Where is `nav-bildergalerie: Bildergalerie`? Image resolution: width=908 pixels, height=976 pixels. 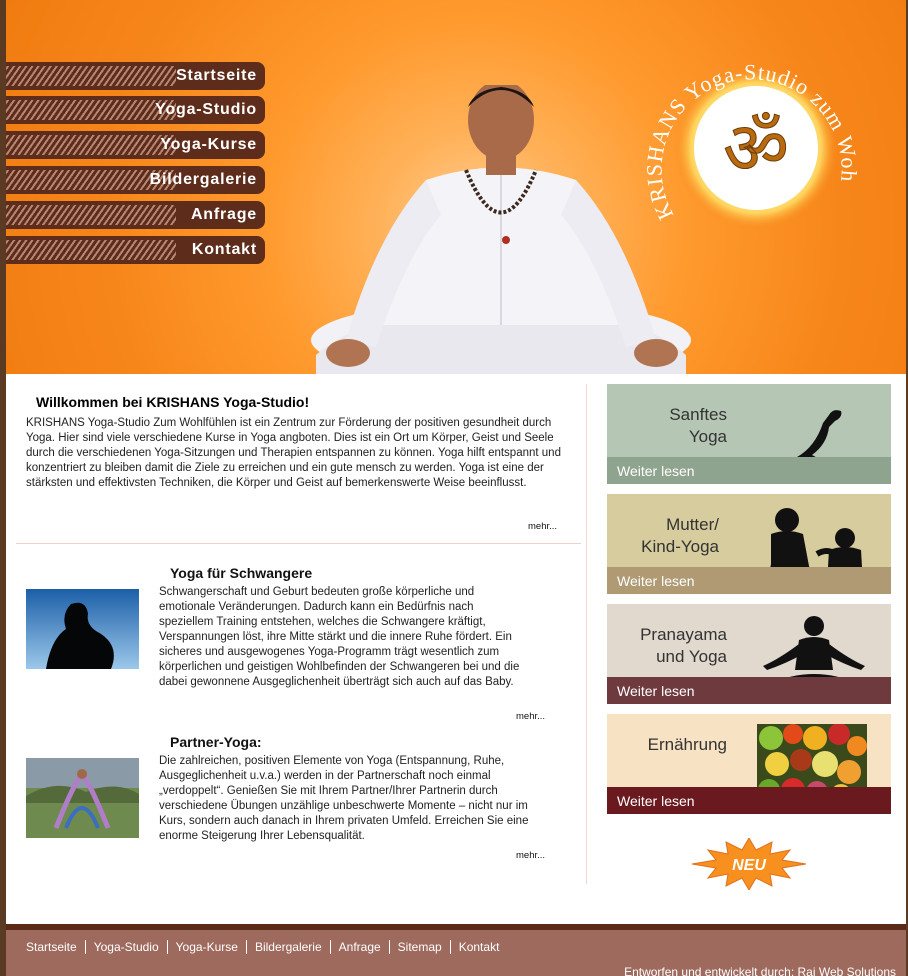
nav-bildergalerie: Bildergalerie is located at coordinates (135, 180).